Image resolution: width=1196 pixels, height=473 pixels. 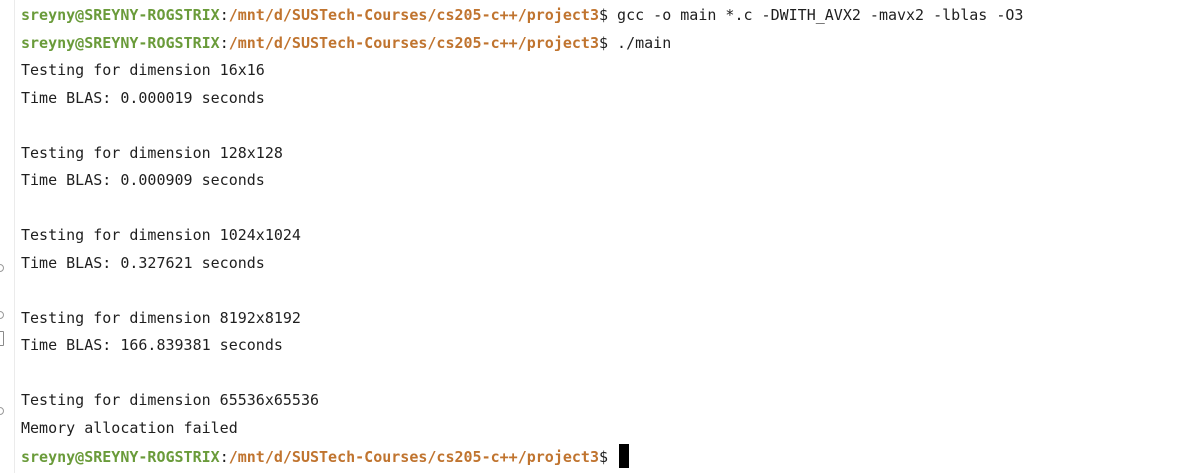 I want to click on text-cursor, so click(x=624, y=456).